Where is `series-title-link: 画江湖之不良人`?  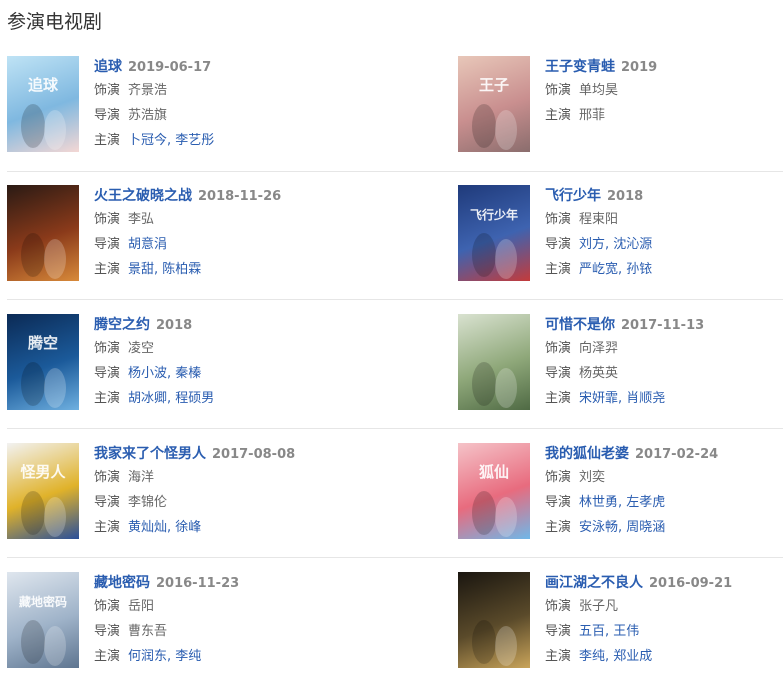 series-title-link: 画江湖之不良人 is located at coordinates (594, 583).